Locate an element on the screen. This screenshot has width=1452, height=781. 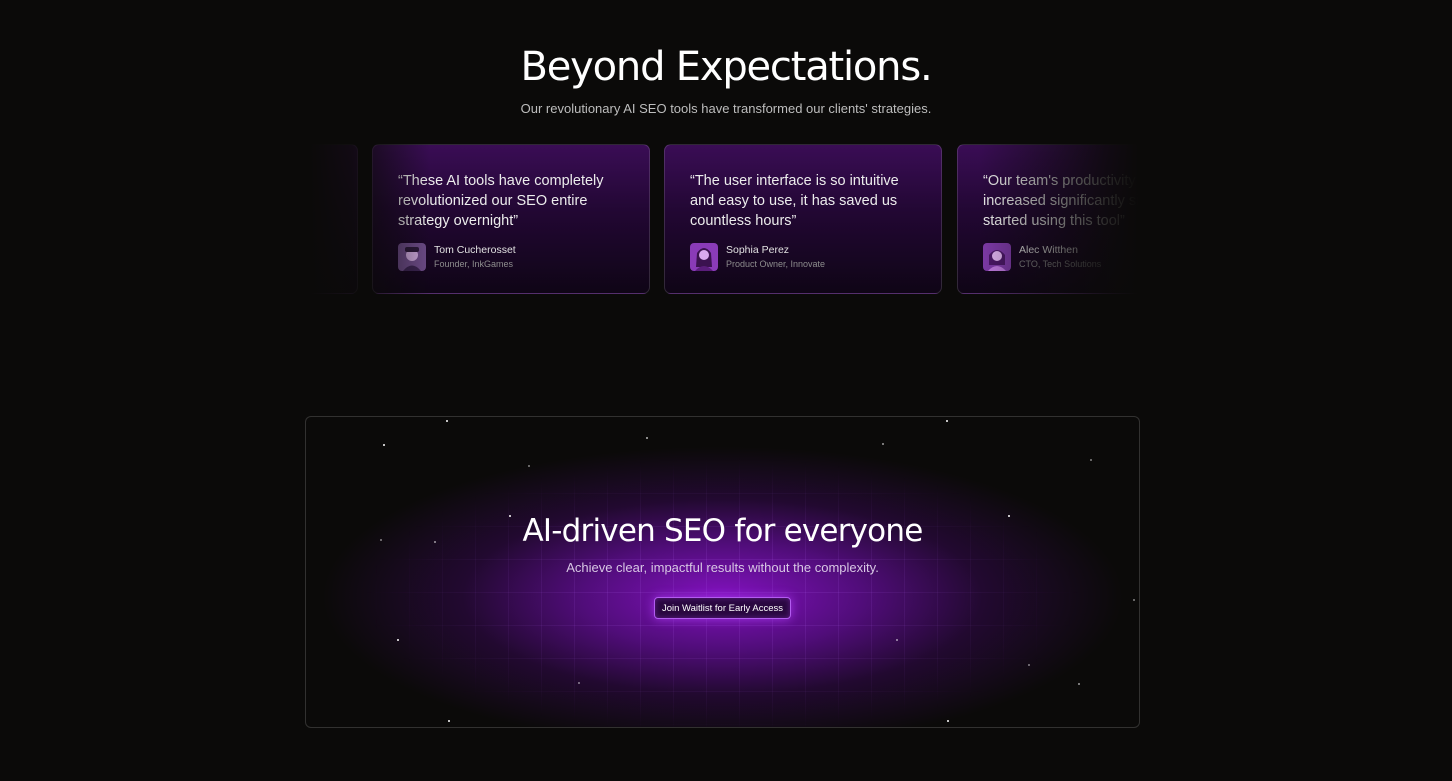
testimonial-role: Product Owner, Innovate is located at coordinates (776, 264).